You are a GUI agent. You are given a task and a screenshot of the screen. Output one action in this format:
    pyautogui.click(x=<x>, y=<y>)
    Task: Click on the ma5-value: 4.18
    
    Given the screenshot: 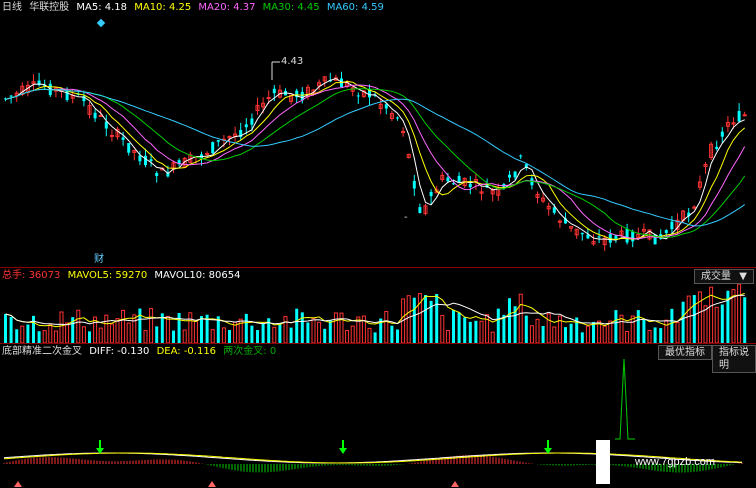 What is the action you would take?
    pyautogui.click(x=116, y=7)
    